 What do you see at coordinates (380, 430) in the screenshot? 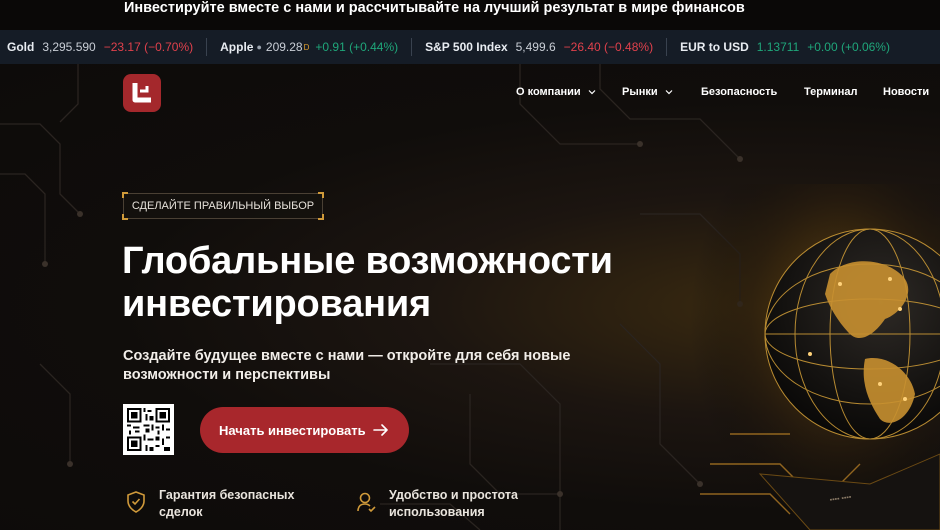
I see `arrow-right-icon` at bounding box center [380, 430].